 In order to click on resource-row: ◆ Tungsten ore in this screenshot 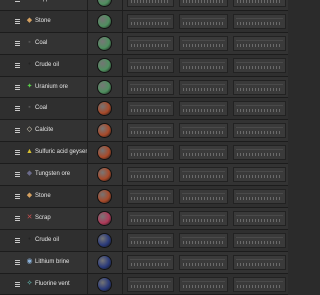, I will do `click(144, 175)`.